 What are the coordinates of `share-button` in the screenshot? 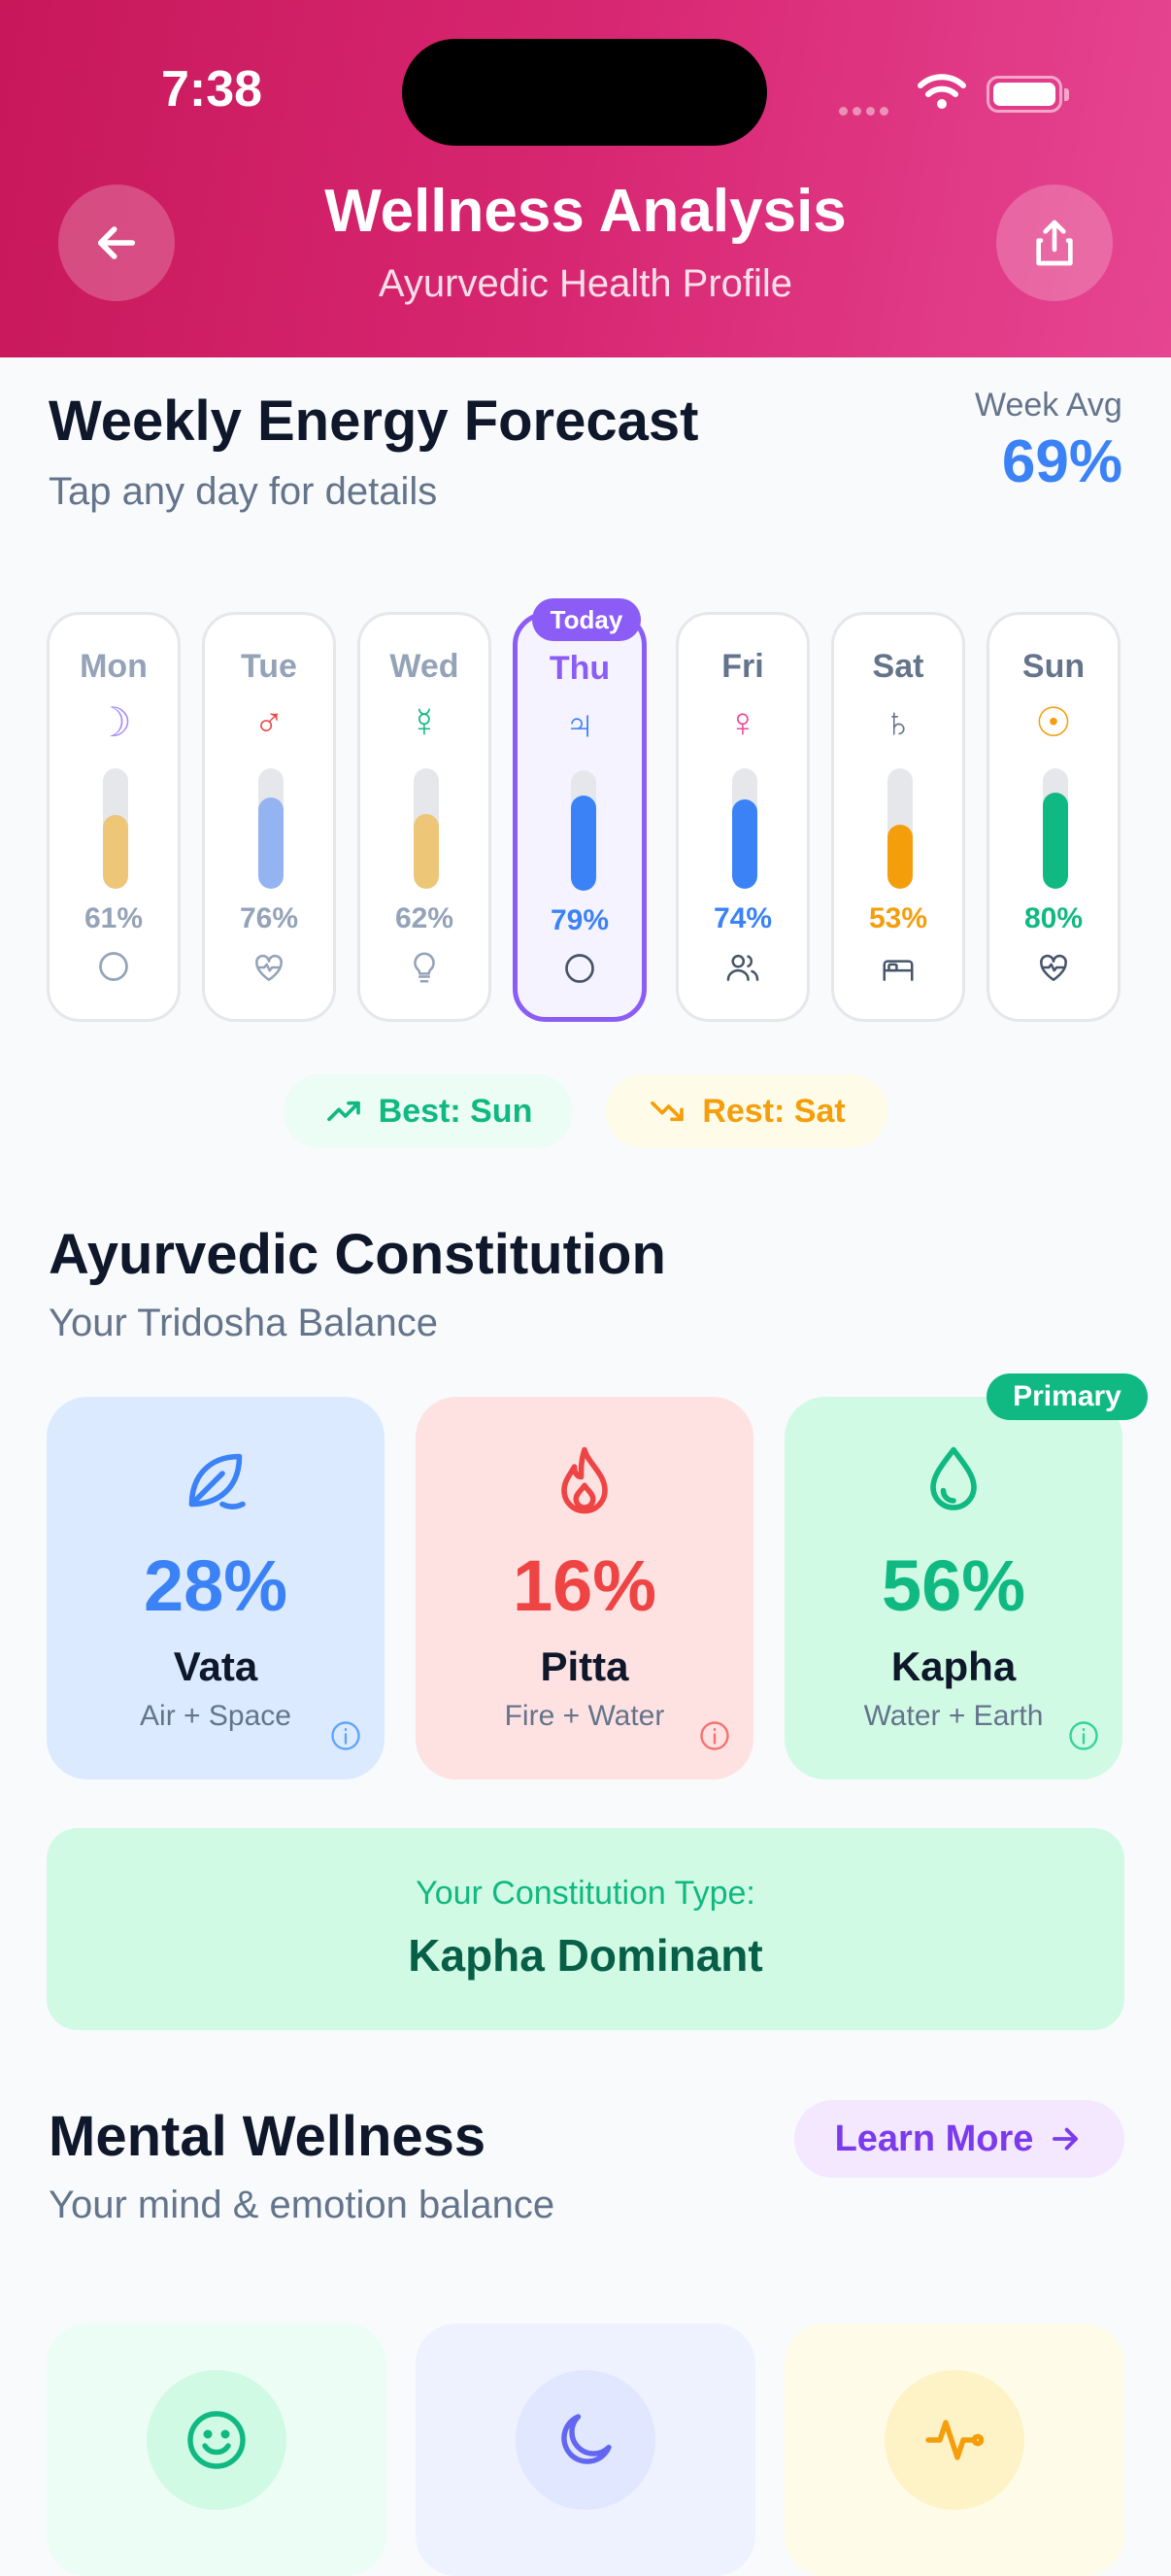 It's located at (1054, 243).